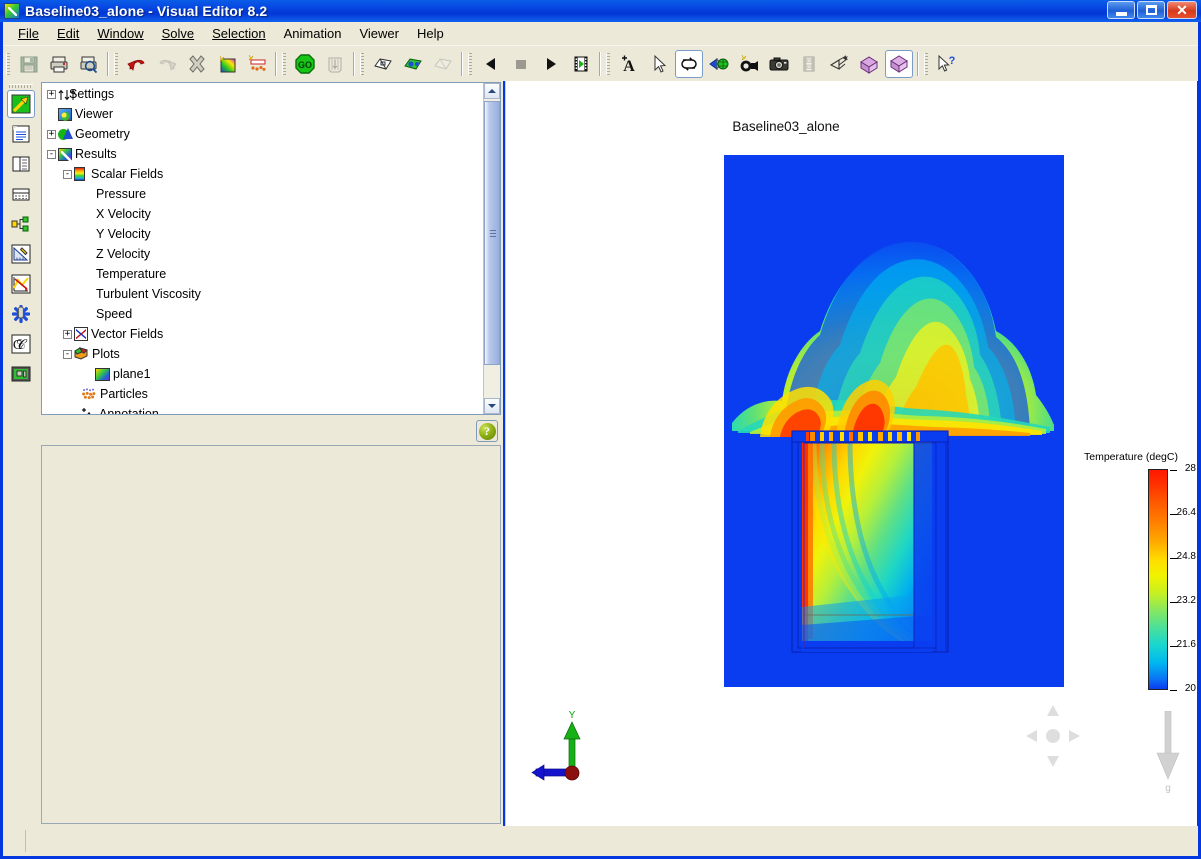 This screenshot has width=1201, height=859. Describe the element at coordinates (1151, 10) in the screenshot. I see `maximize-button` at that location.